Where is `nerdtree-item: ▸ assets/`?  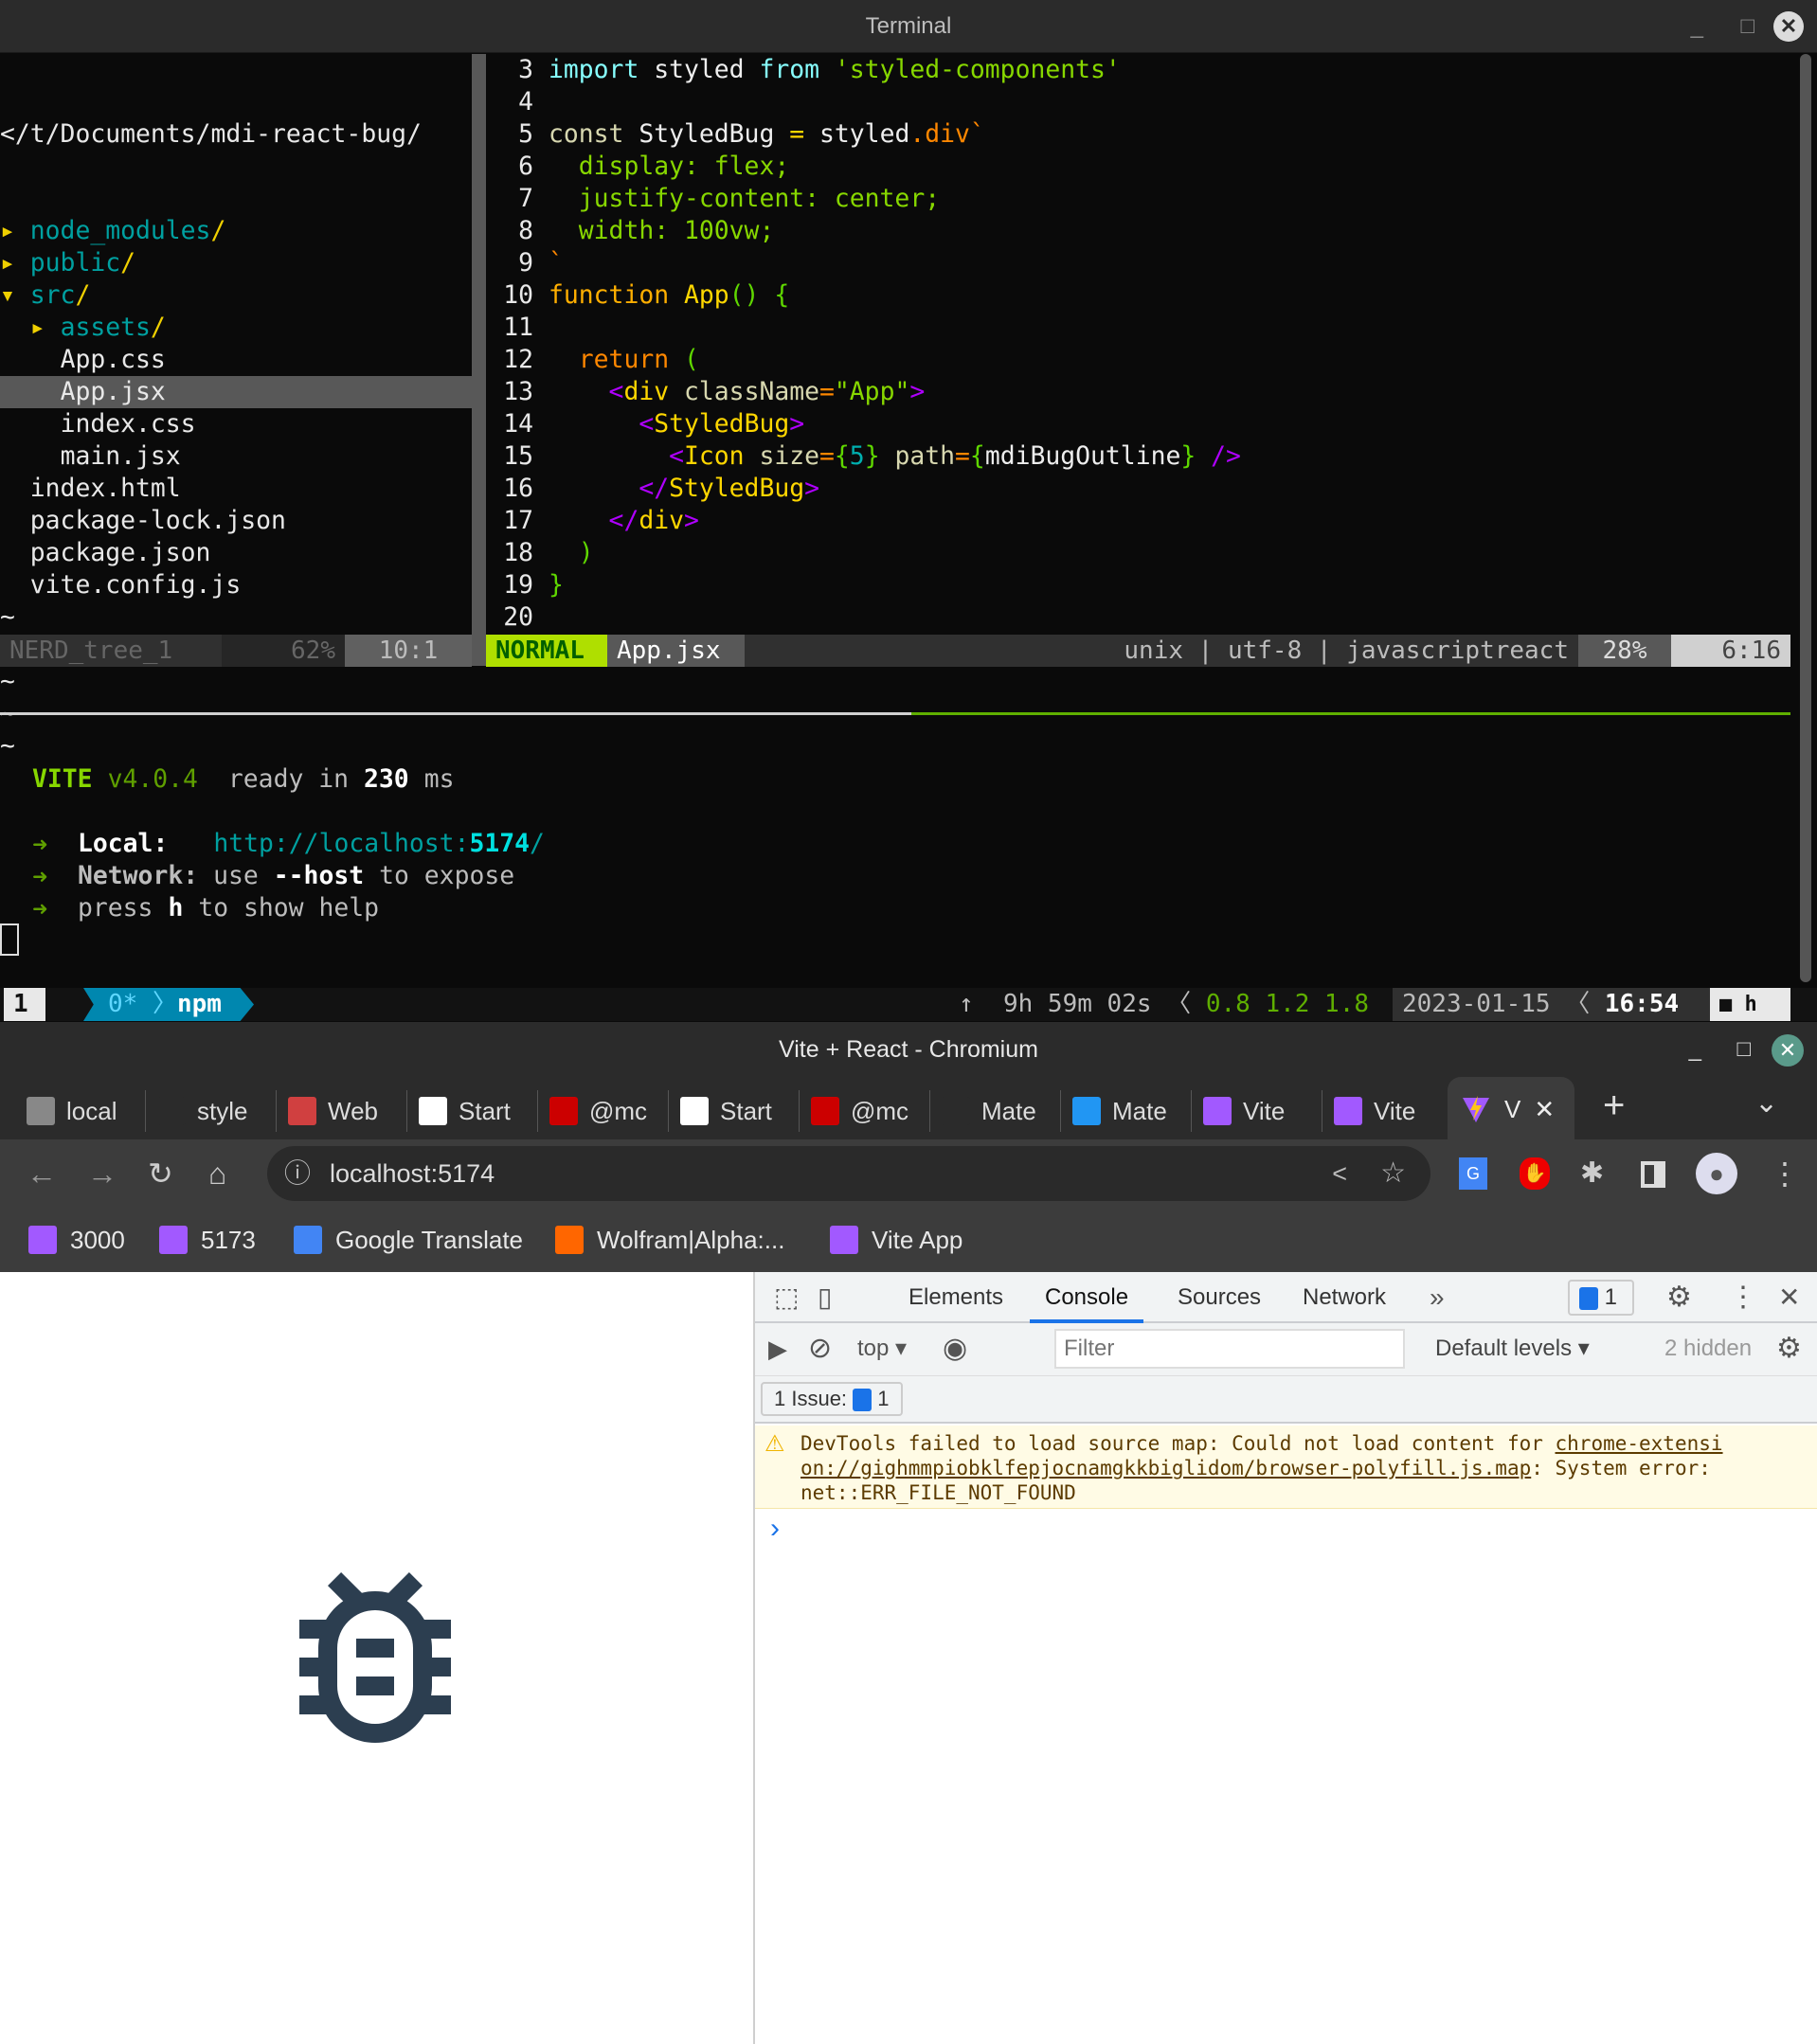
nerdtree-item: ▸ assets/ is located at coordinates (236, 328).